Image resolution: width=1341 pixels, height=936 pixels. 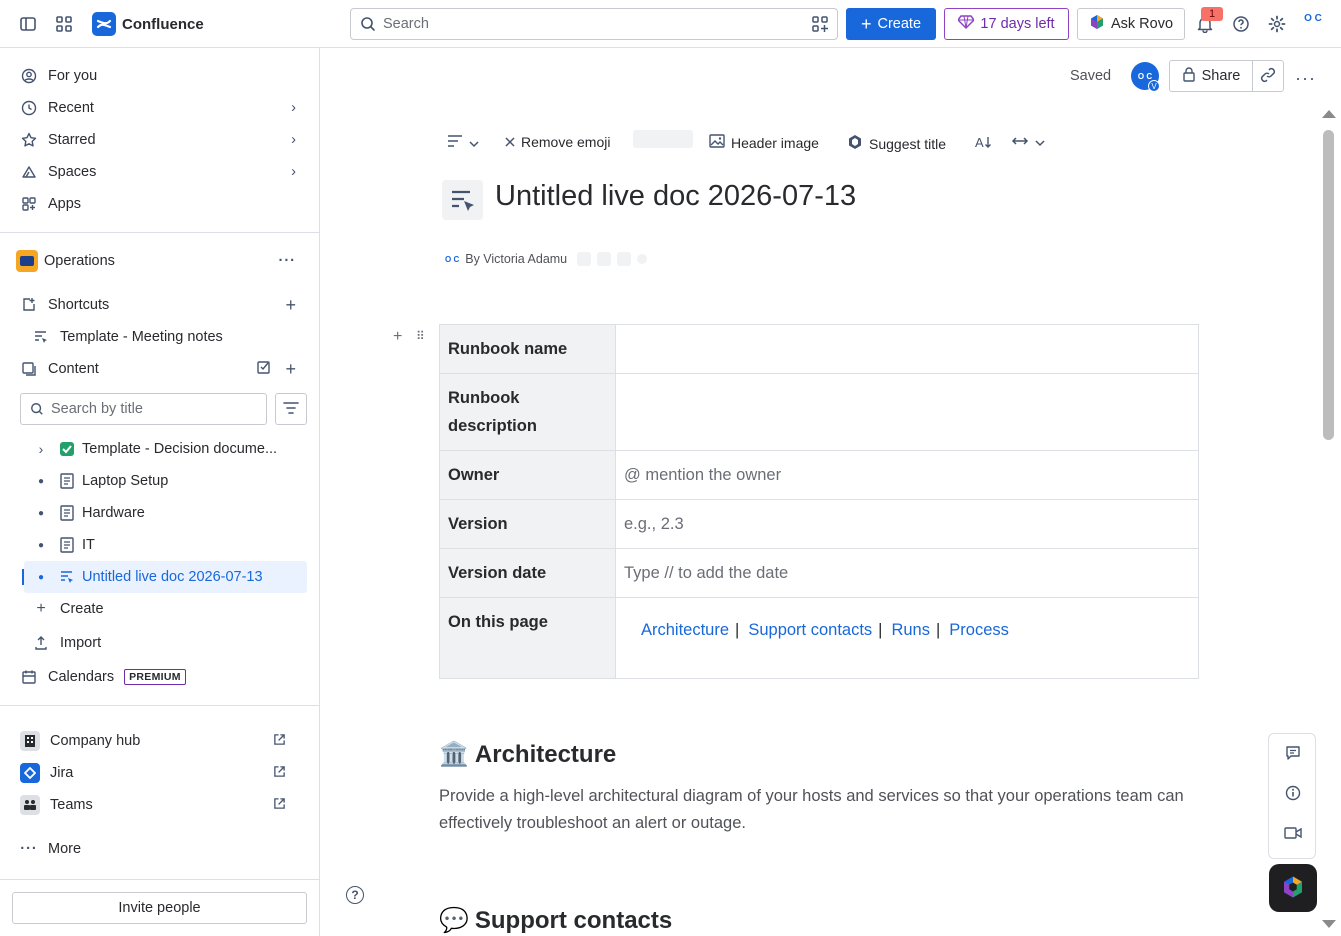 What do you see at coordinates (67, 449) in the screenshot?
I see `check-emoji-icon` at bounding box center [67, 449].